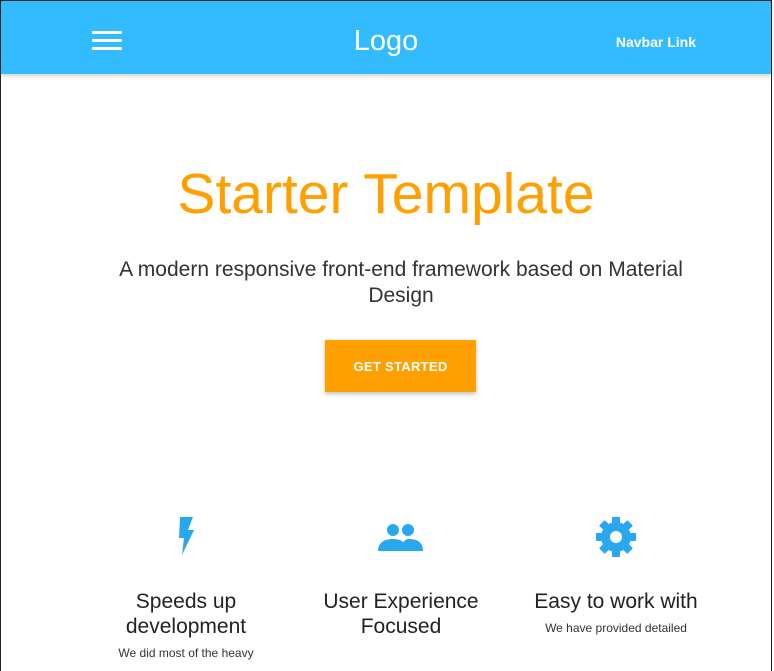 This screenshot has height=671, width=774. What do you see at coordinates (616, 601) in the screenshot?
I see `feature-title: Easy to work with` at bounding box center [616, 601].